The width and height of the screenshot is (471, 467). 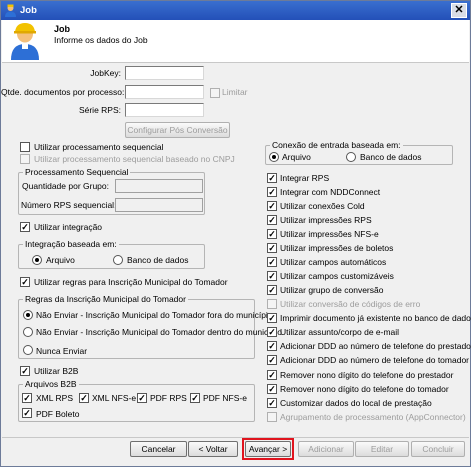 I want to click on pdf-rps-checkbox: ✓, so click(x=142, y=398).